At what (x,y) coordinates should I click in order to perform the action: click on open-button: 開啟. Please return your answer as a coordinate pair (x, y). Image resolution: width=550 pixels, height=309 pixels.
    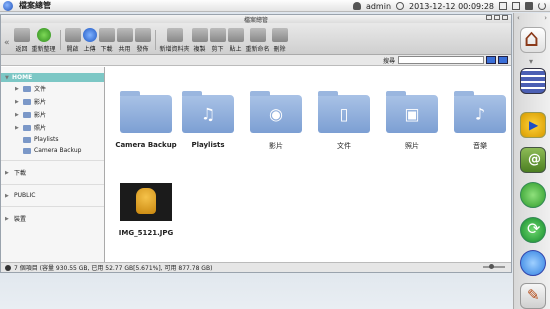
    Looking at the image, I should click on (72, 39).